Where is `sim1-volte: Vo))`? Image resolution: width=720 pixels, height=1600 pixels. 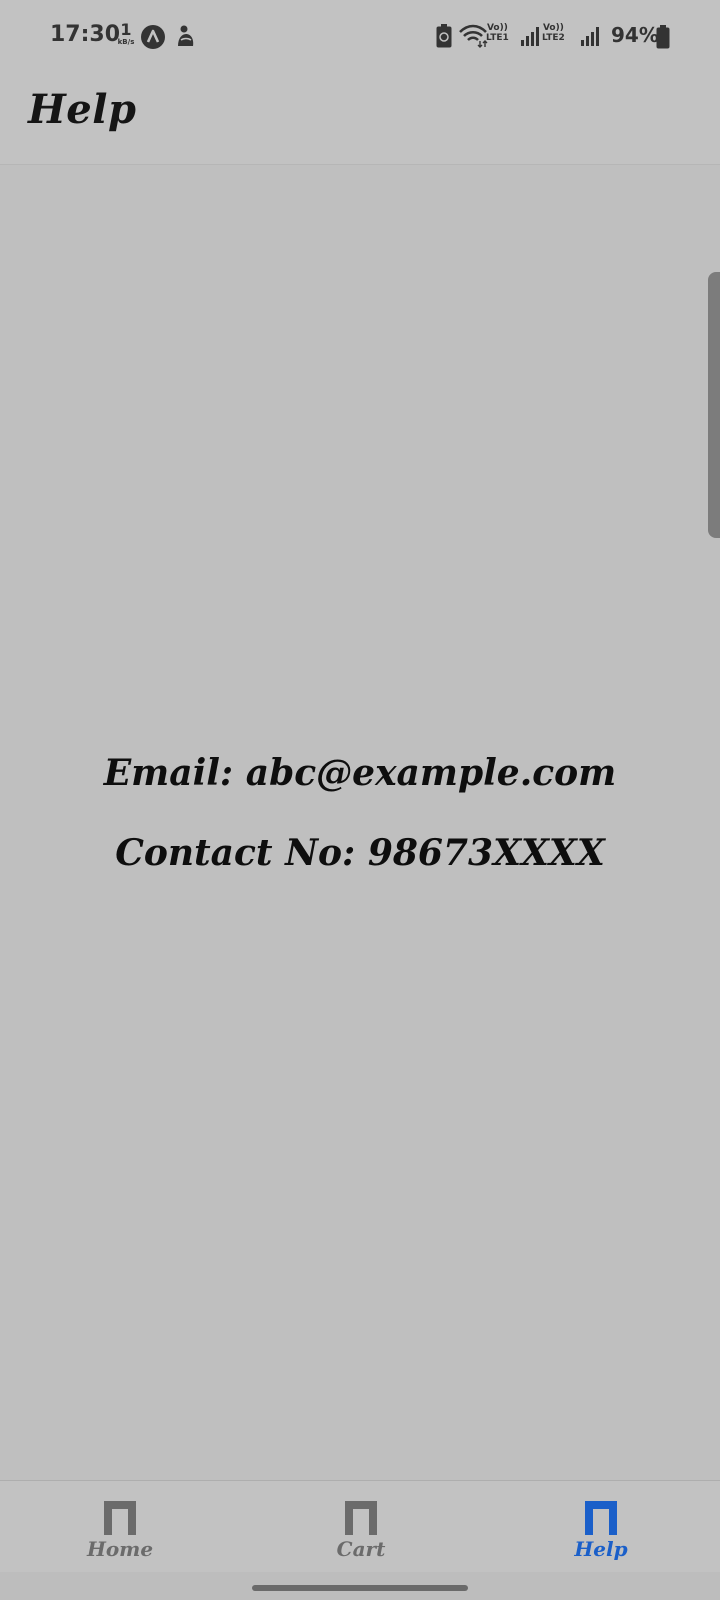 sim1-volte: Vo)) is located at coordinates (497, 28).